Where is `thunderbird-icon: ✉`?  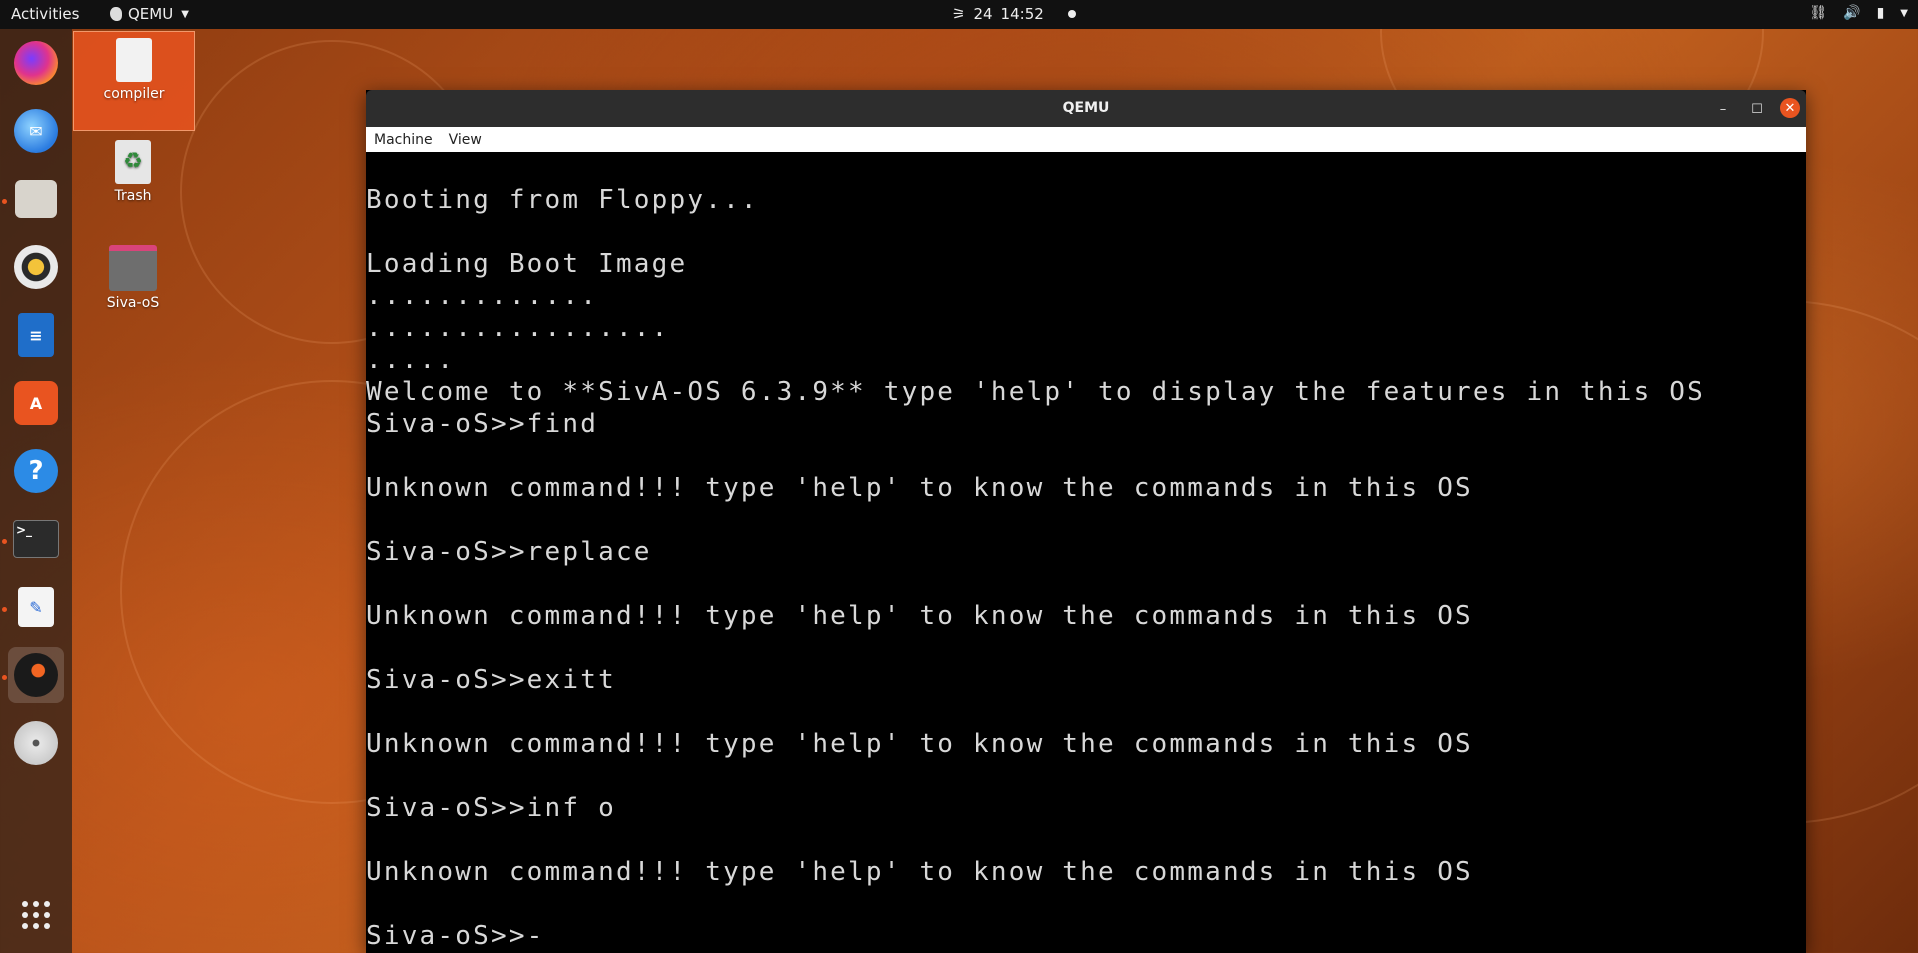 thunderbird-icon: ✉ is located at coordinates (36, 131).